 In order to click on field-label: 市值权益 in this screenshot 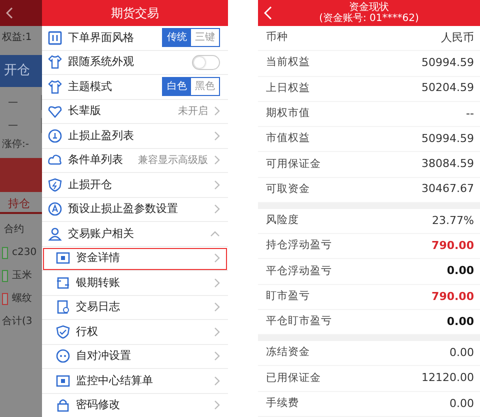, I will do `click(288, 138)`.